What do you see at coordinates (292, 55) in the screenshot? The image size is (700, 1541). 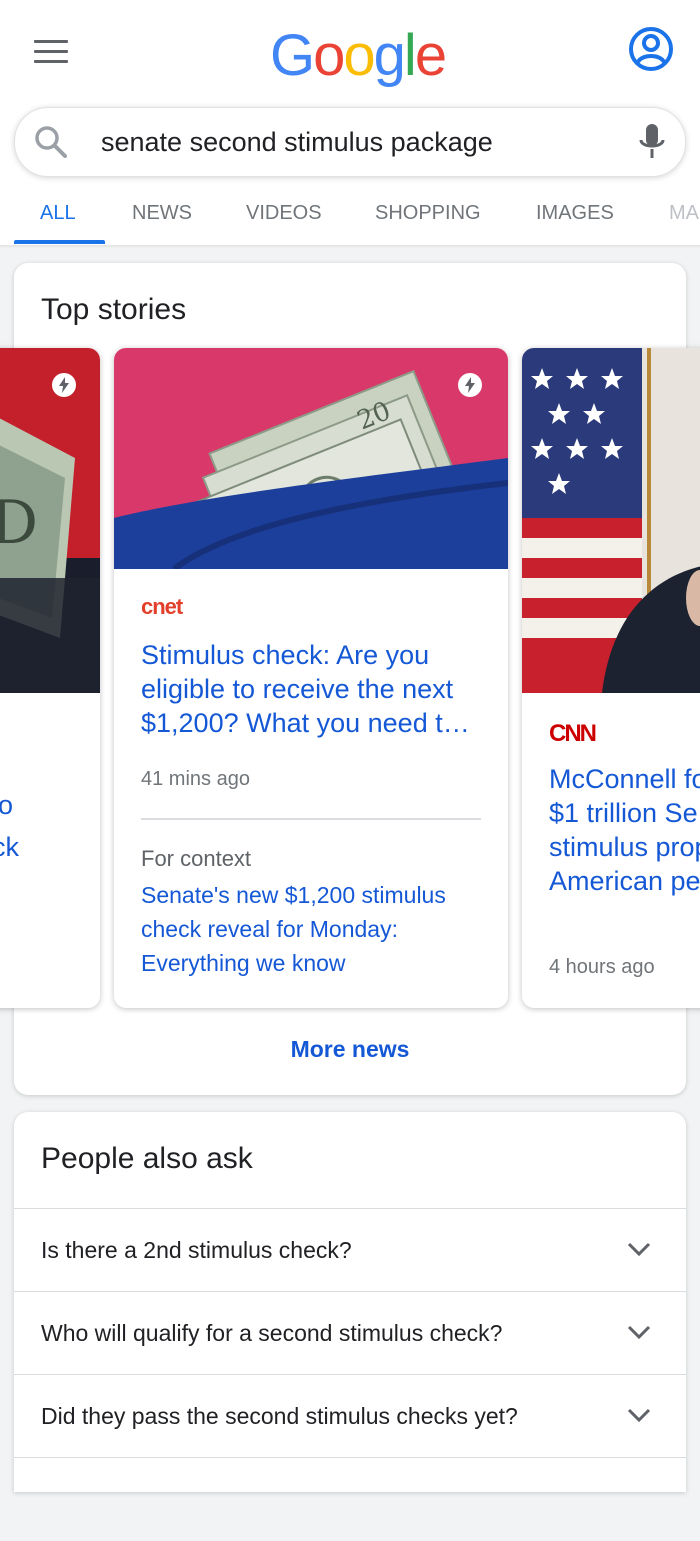 I see `logo-letter: G` at bounding box center [292, 55].